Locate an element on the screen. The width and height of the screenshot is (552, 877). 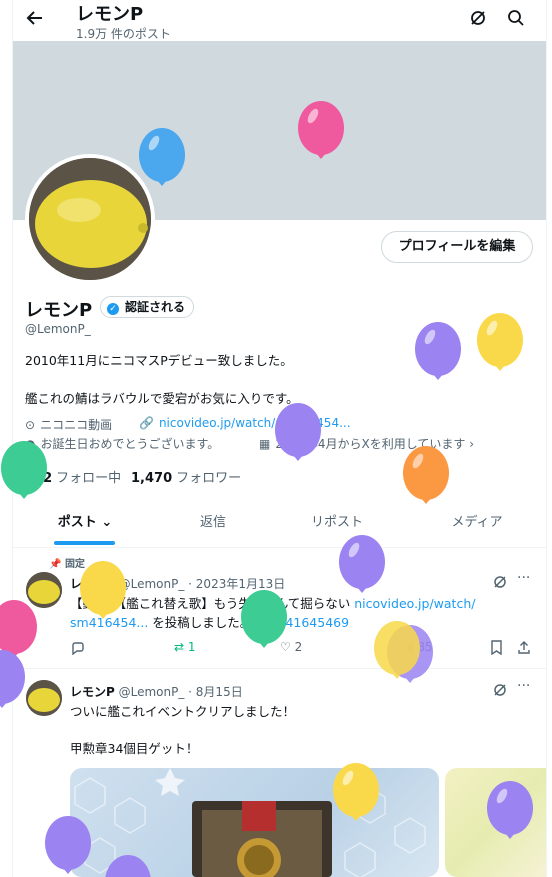
profile-name: レモンP is located at coordinates (59, 310).